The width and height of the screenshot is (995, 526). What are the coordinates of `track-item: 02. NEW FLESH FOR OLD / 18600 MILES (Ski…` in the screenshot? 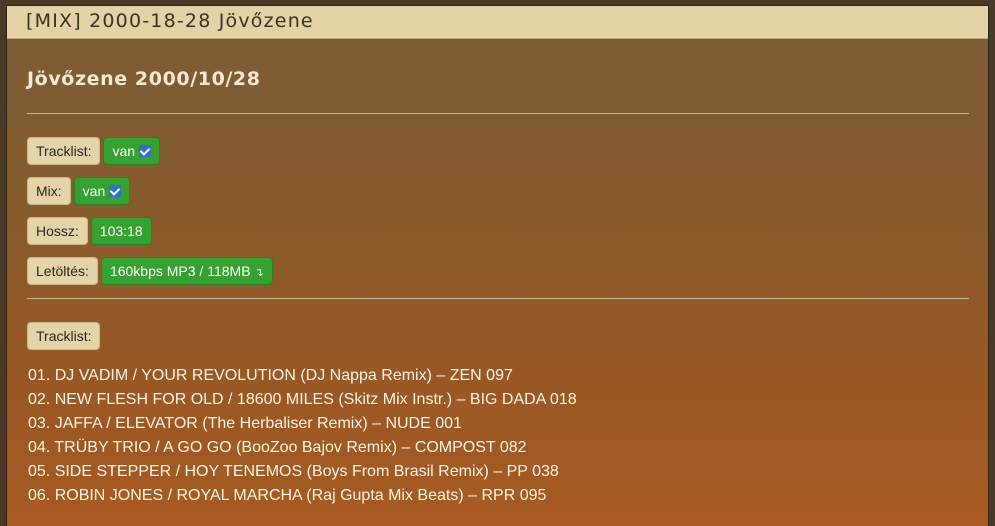 It's located at (302, 399).